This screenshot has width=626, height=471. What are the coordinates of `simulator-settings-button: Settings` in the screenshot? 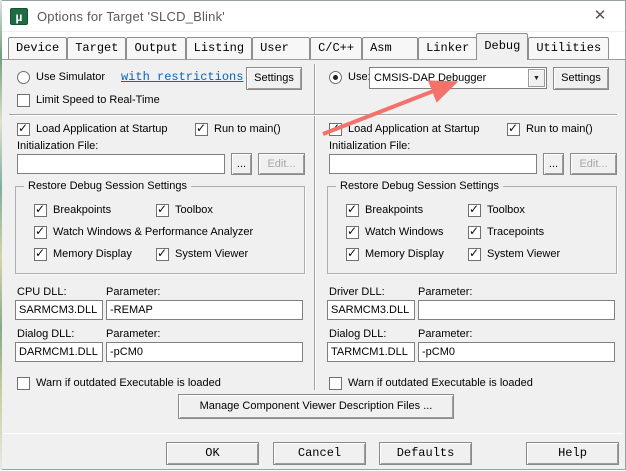 It's located at (274, 78).